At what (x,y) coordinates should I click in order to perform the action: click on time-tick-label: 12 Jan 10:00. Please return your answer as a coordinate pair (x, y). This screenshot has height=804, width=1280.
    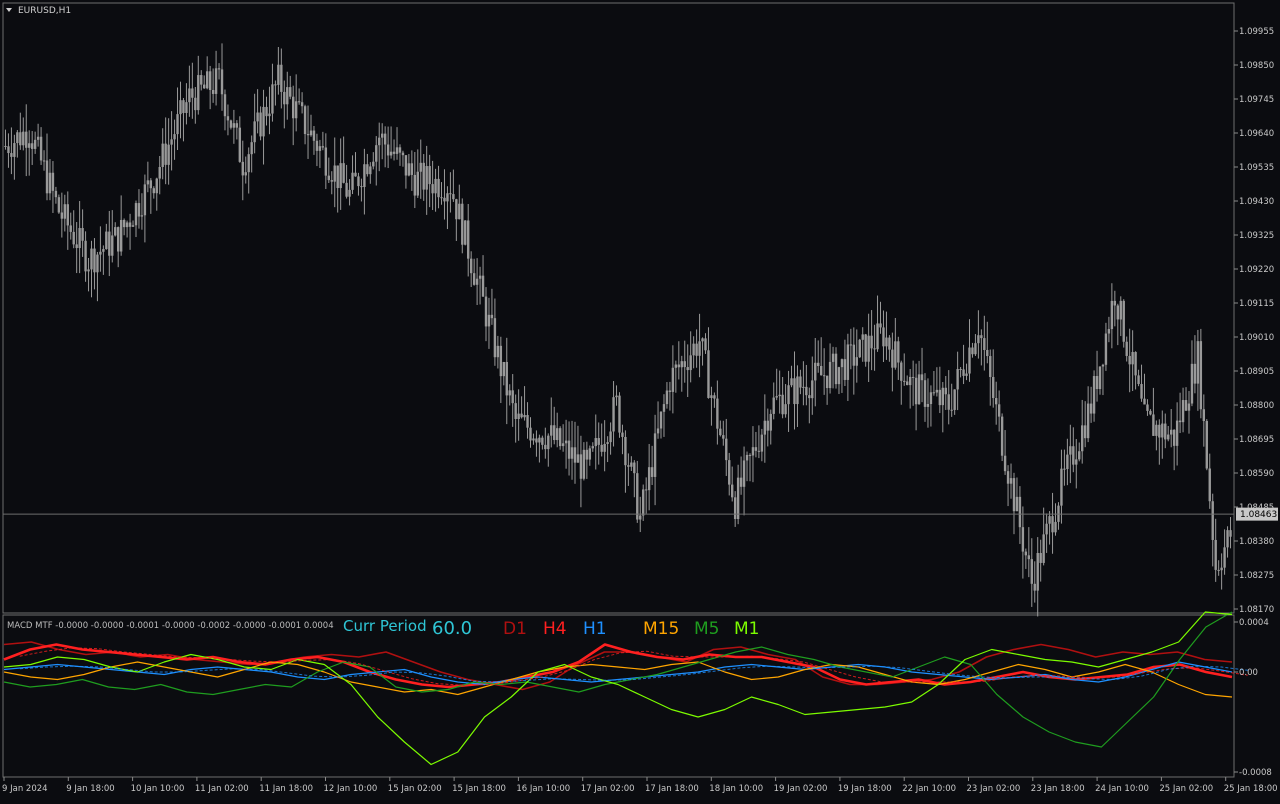
    Looking at the image, I should click on (351, 789).